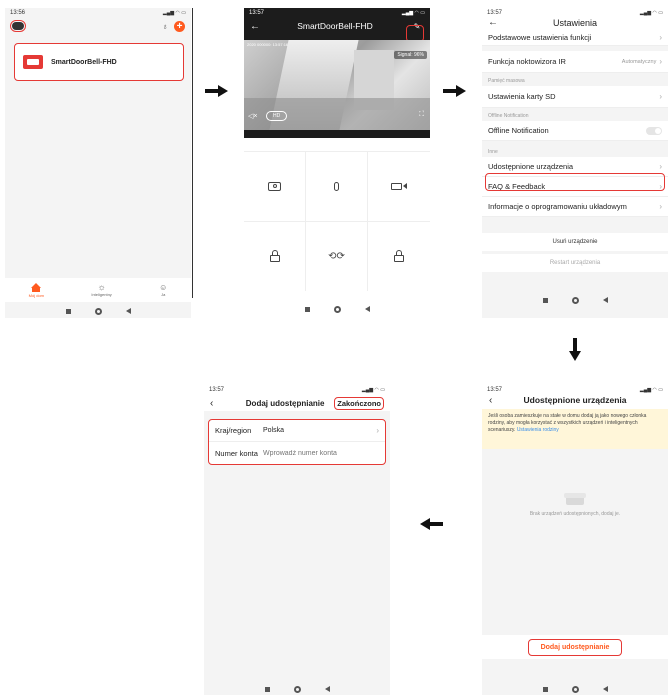 This screenshot has height=695, width=669. What do you see at coordinates (99, 62) in the screenshot?
I see `device-card: SmartDoorBell-FHD` at bounding box center [99, 62].